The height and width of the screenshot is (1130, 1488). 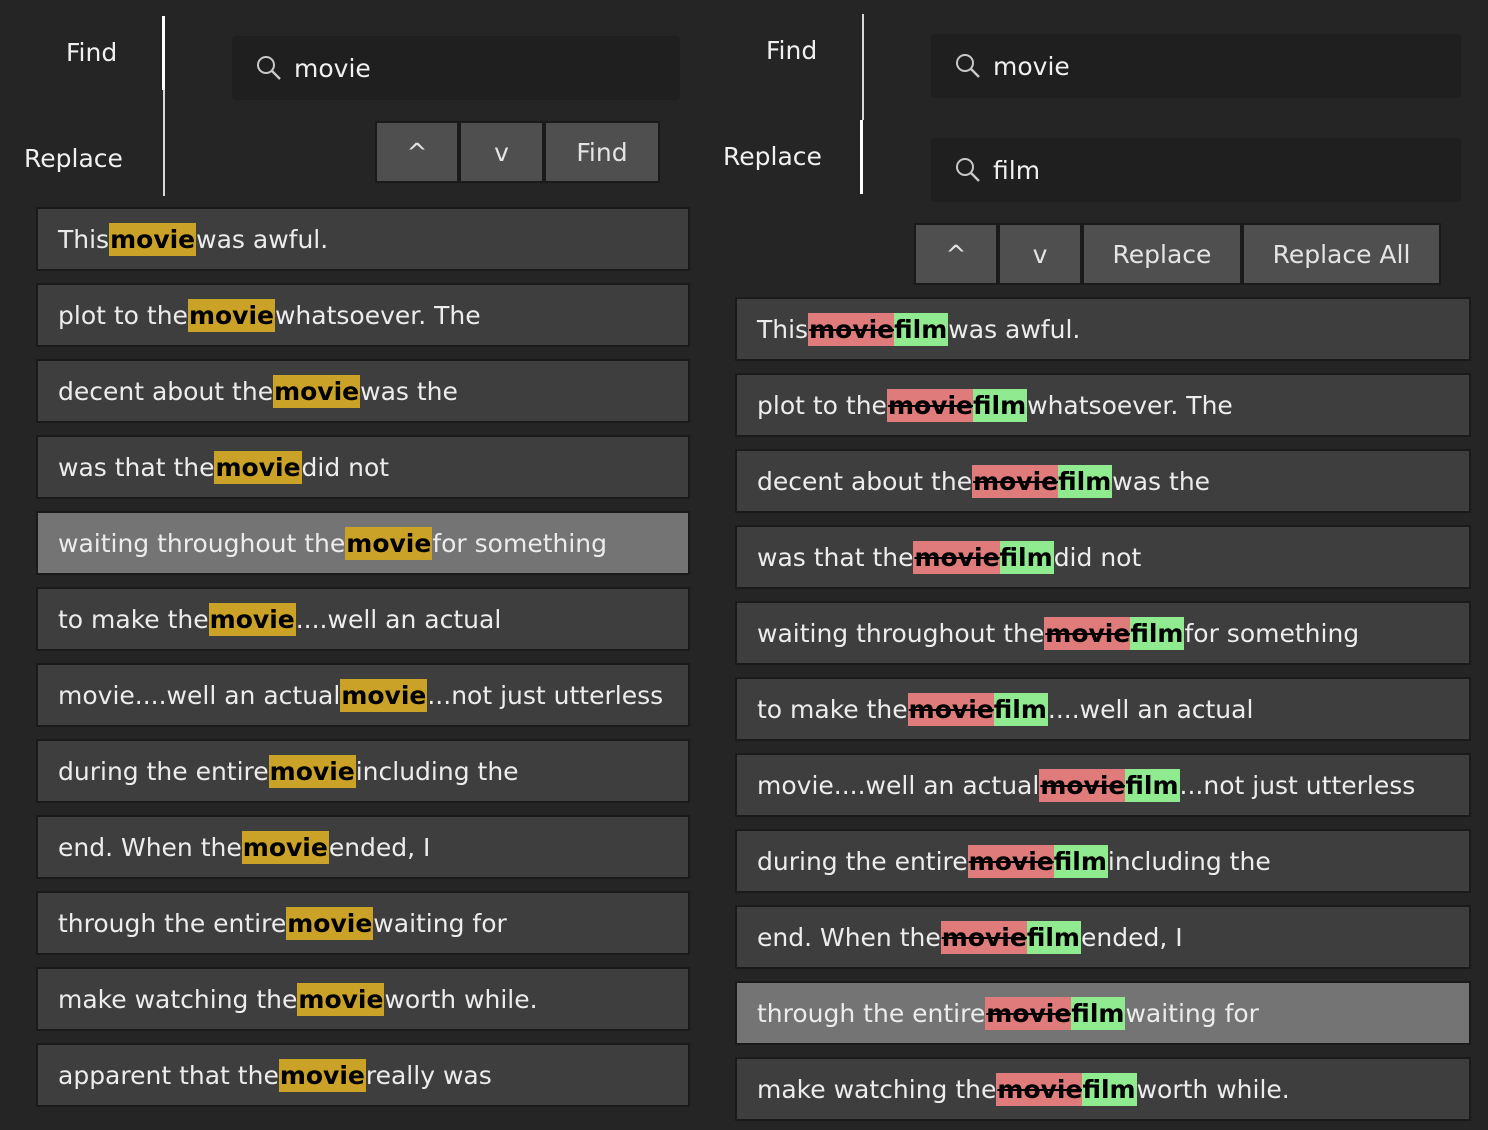 What do you see at coordinates (377, 315) in the screenshot?
I see `result-text-after: whatsoever. The` at bounding box center [377, 315].